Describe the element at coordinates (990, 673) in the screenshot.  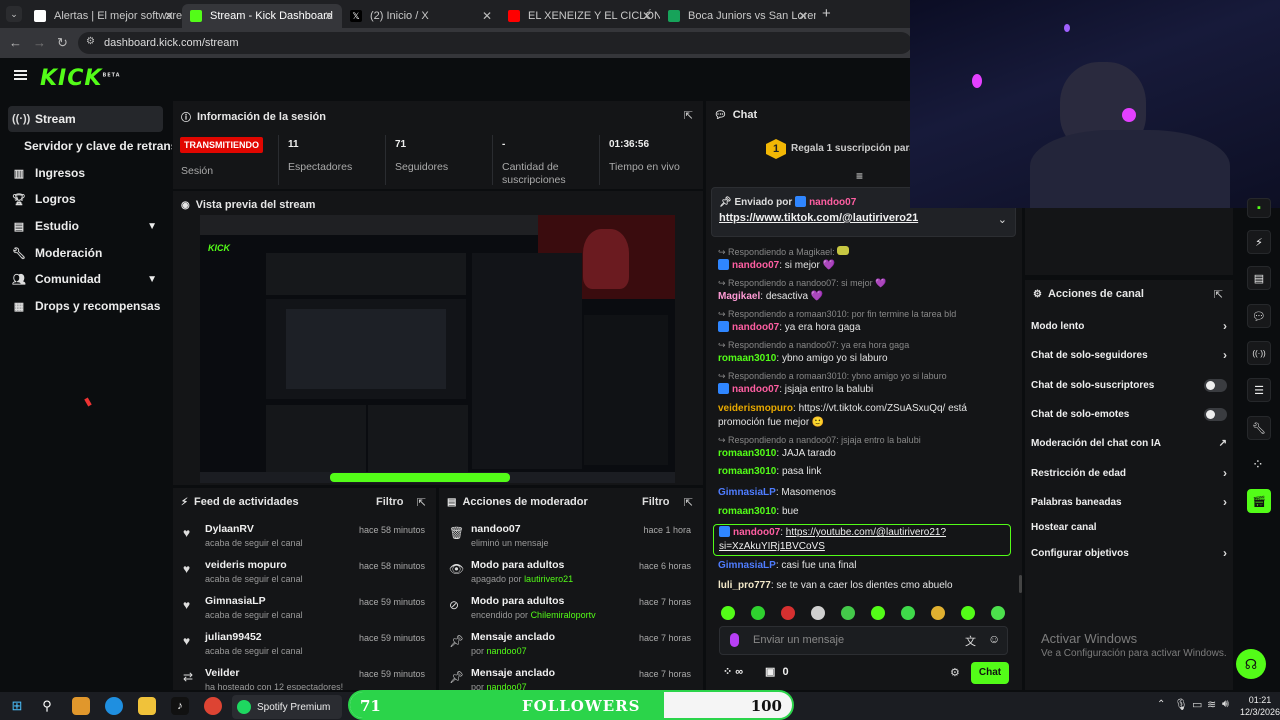
I see `send-chat-button: Chat` at that location.